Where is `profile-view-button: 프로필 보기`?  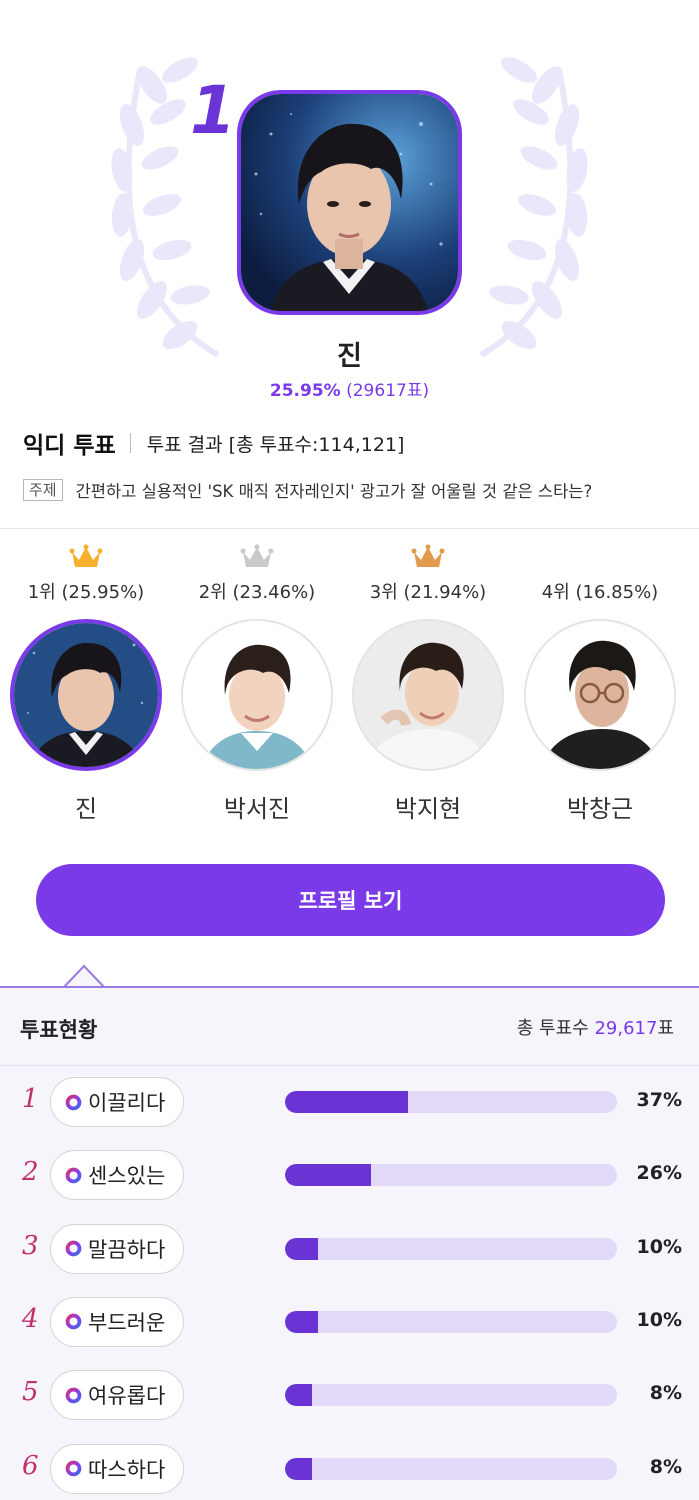 profile-view-button: 프로필 보기 is located at coordinates (350, 900).